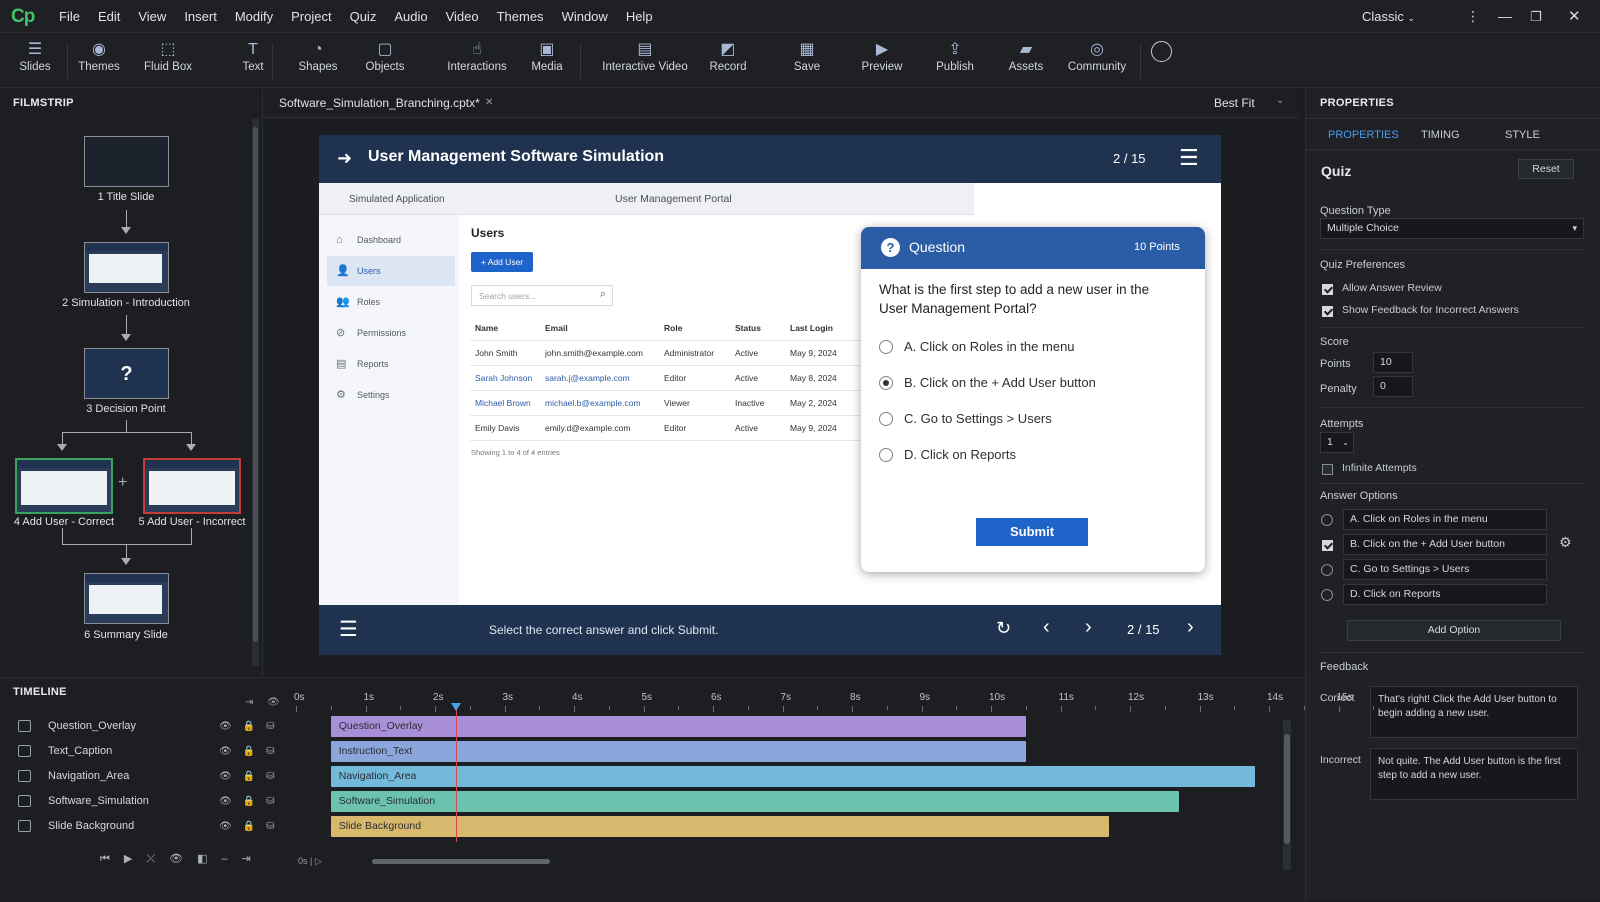  I want to click on answer-option-input: C. Go to Settings > Users, so click(1445, 569).